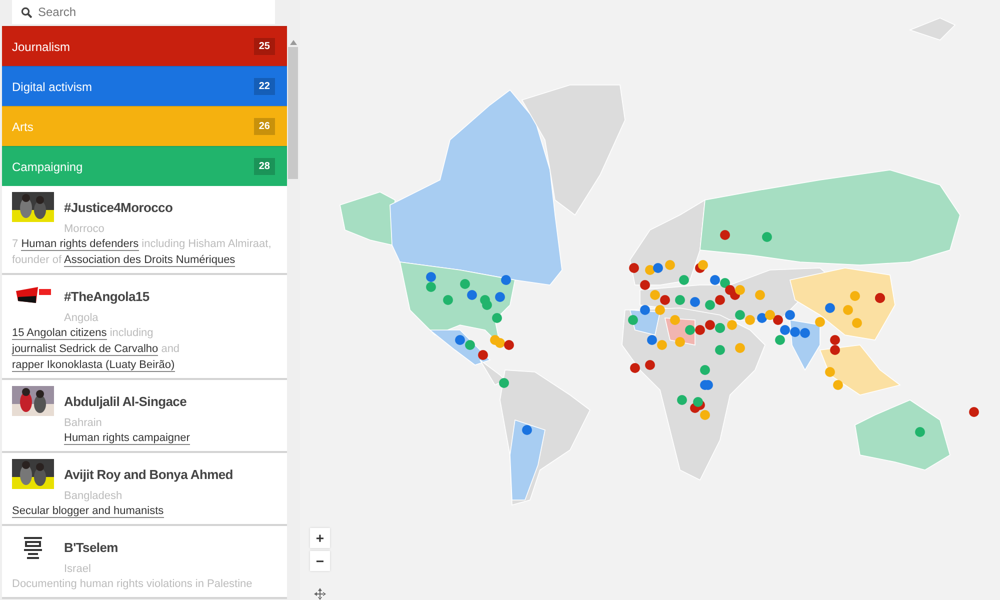 This screenshot has width=1000, height=600. Describe the element at coordinates (264, 86) in the screenshot. I see `count-badge: 22` at that location.